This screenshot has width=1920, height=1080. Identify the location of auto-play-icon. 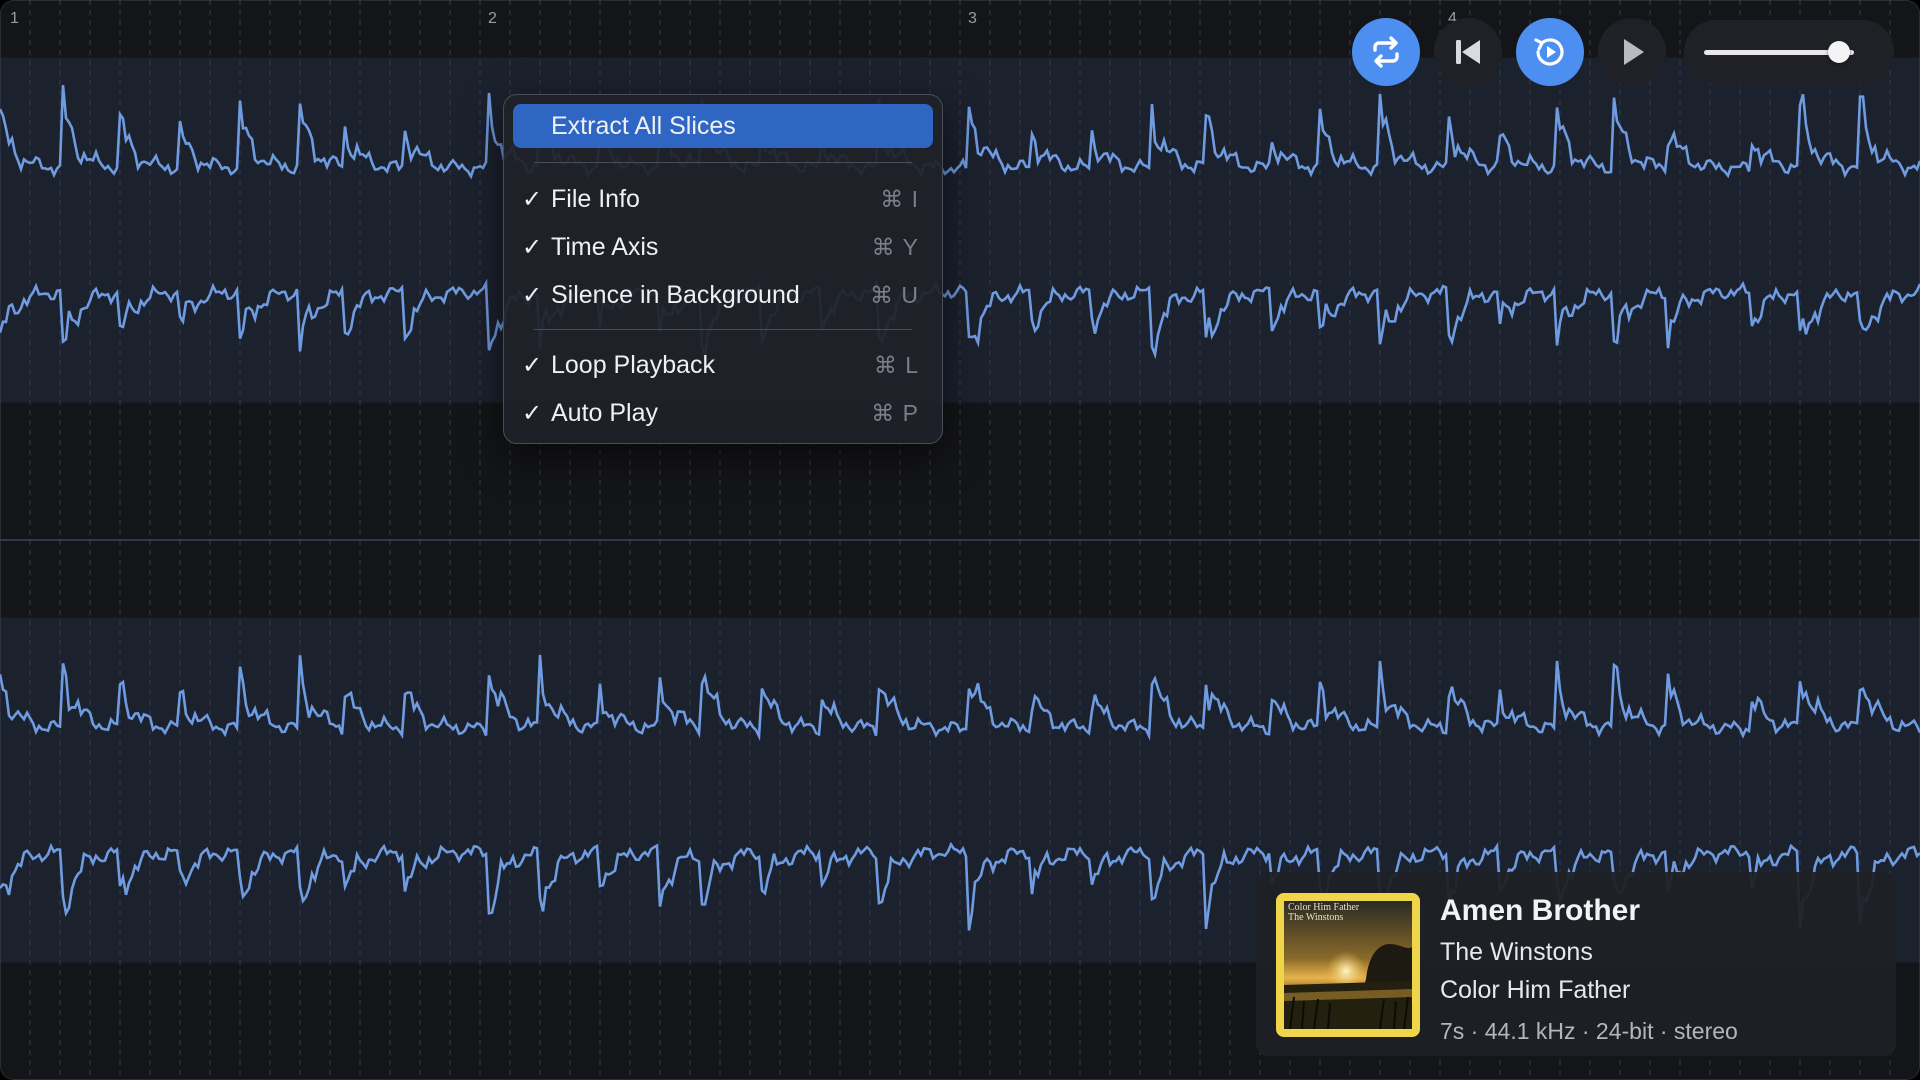
(1549, 52).